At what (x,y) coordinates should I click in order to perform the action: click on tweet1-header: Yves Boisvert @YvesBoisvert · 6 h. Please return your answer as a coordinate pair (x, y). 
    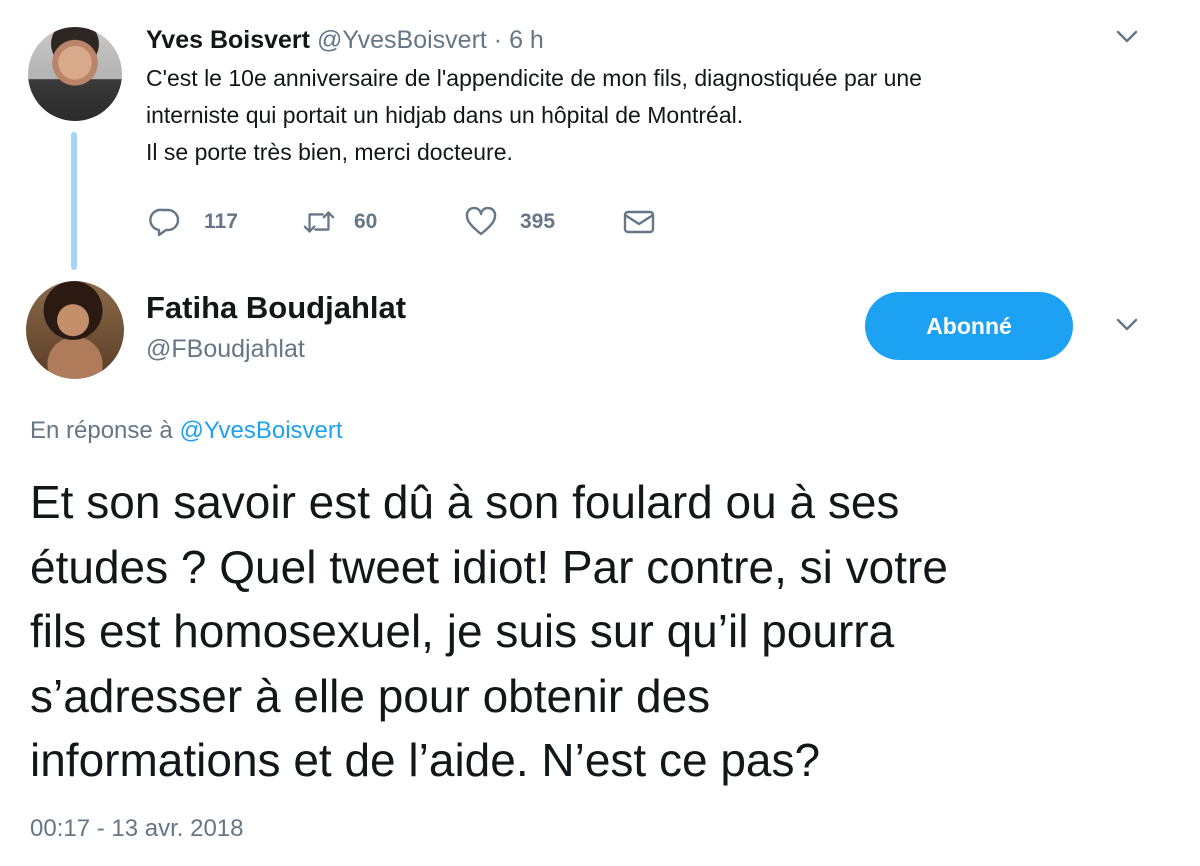
    Looking at the image, I should click on (345, 40).